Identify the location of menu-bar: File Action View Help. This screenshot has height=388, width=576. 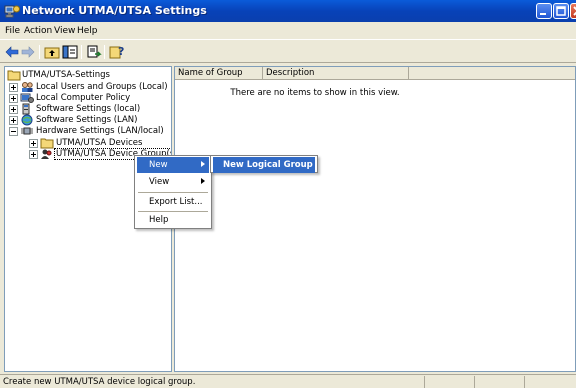
(288, 31).